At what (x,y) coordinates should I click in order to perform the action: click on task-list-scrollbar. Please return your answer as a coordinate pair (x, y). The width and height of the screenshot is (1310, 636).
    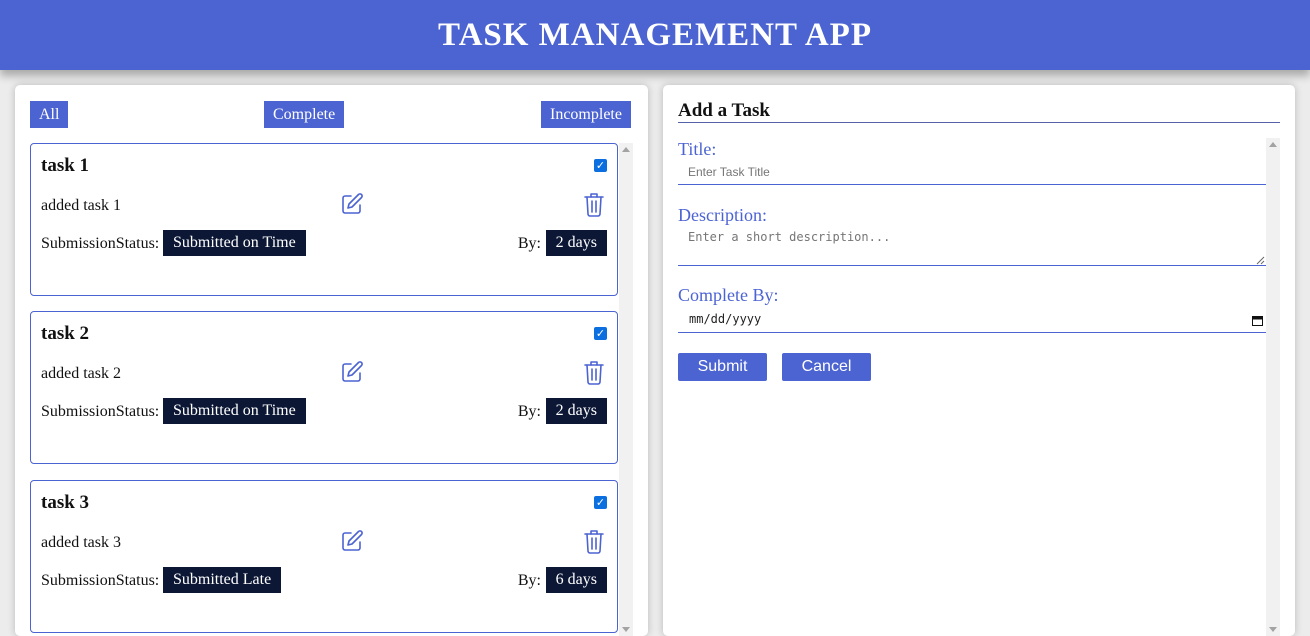
    Looking at the image, I should click on (626, 389).